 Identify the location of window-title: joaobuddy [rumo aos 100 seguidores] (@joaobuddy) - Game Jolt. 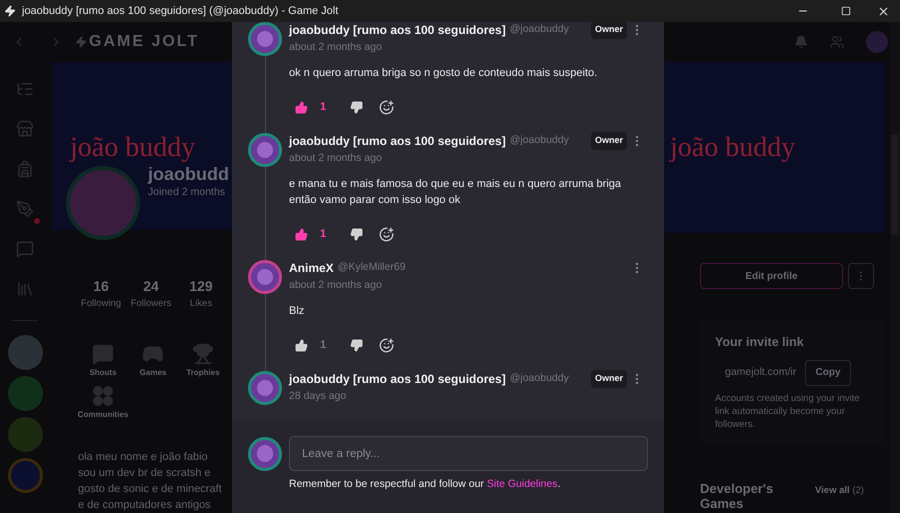
(180, 11).